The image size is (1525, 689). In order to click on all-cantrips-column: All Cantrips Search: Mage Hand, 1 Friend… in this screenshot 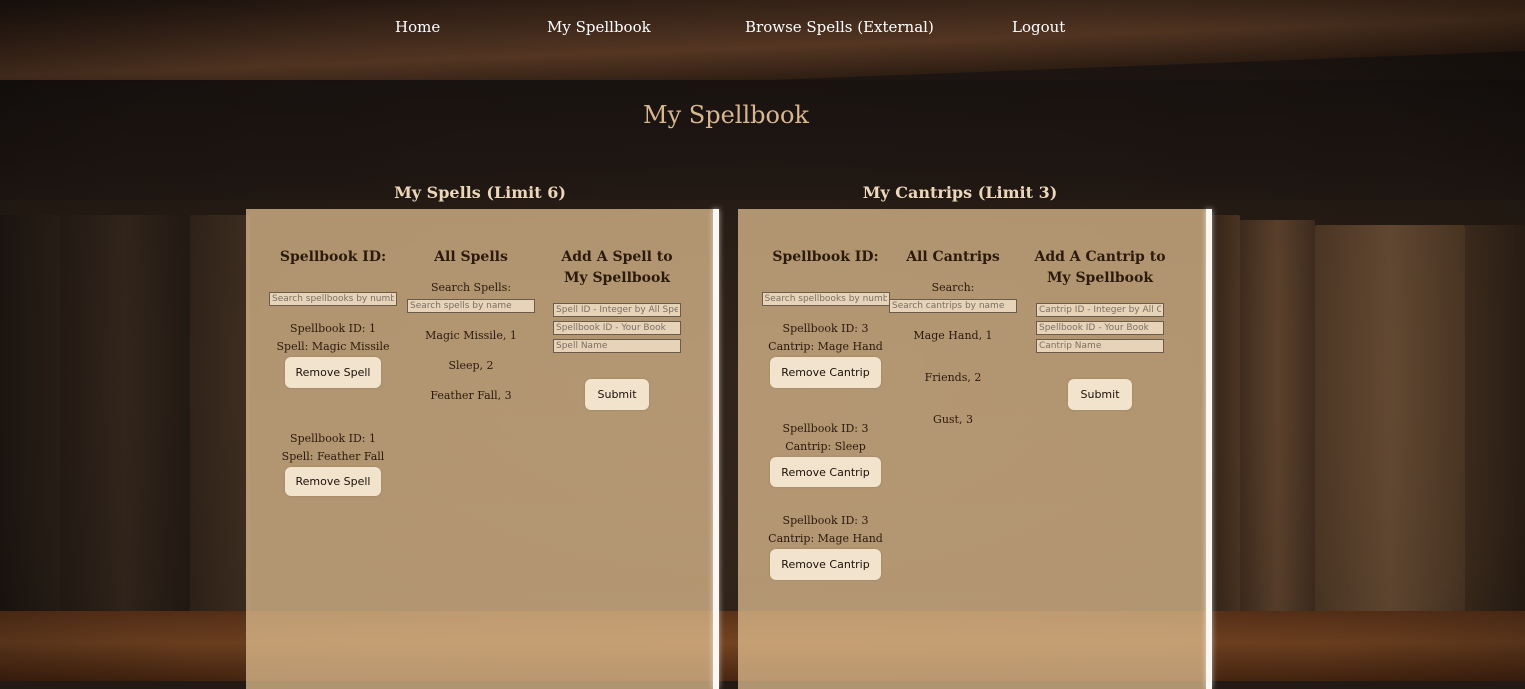, I will do `click(953, 337)`.